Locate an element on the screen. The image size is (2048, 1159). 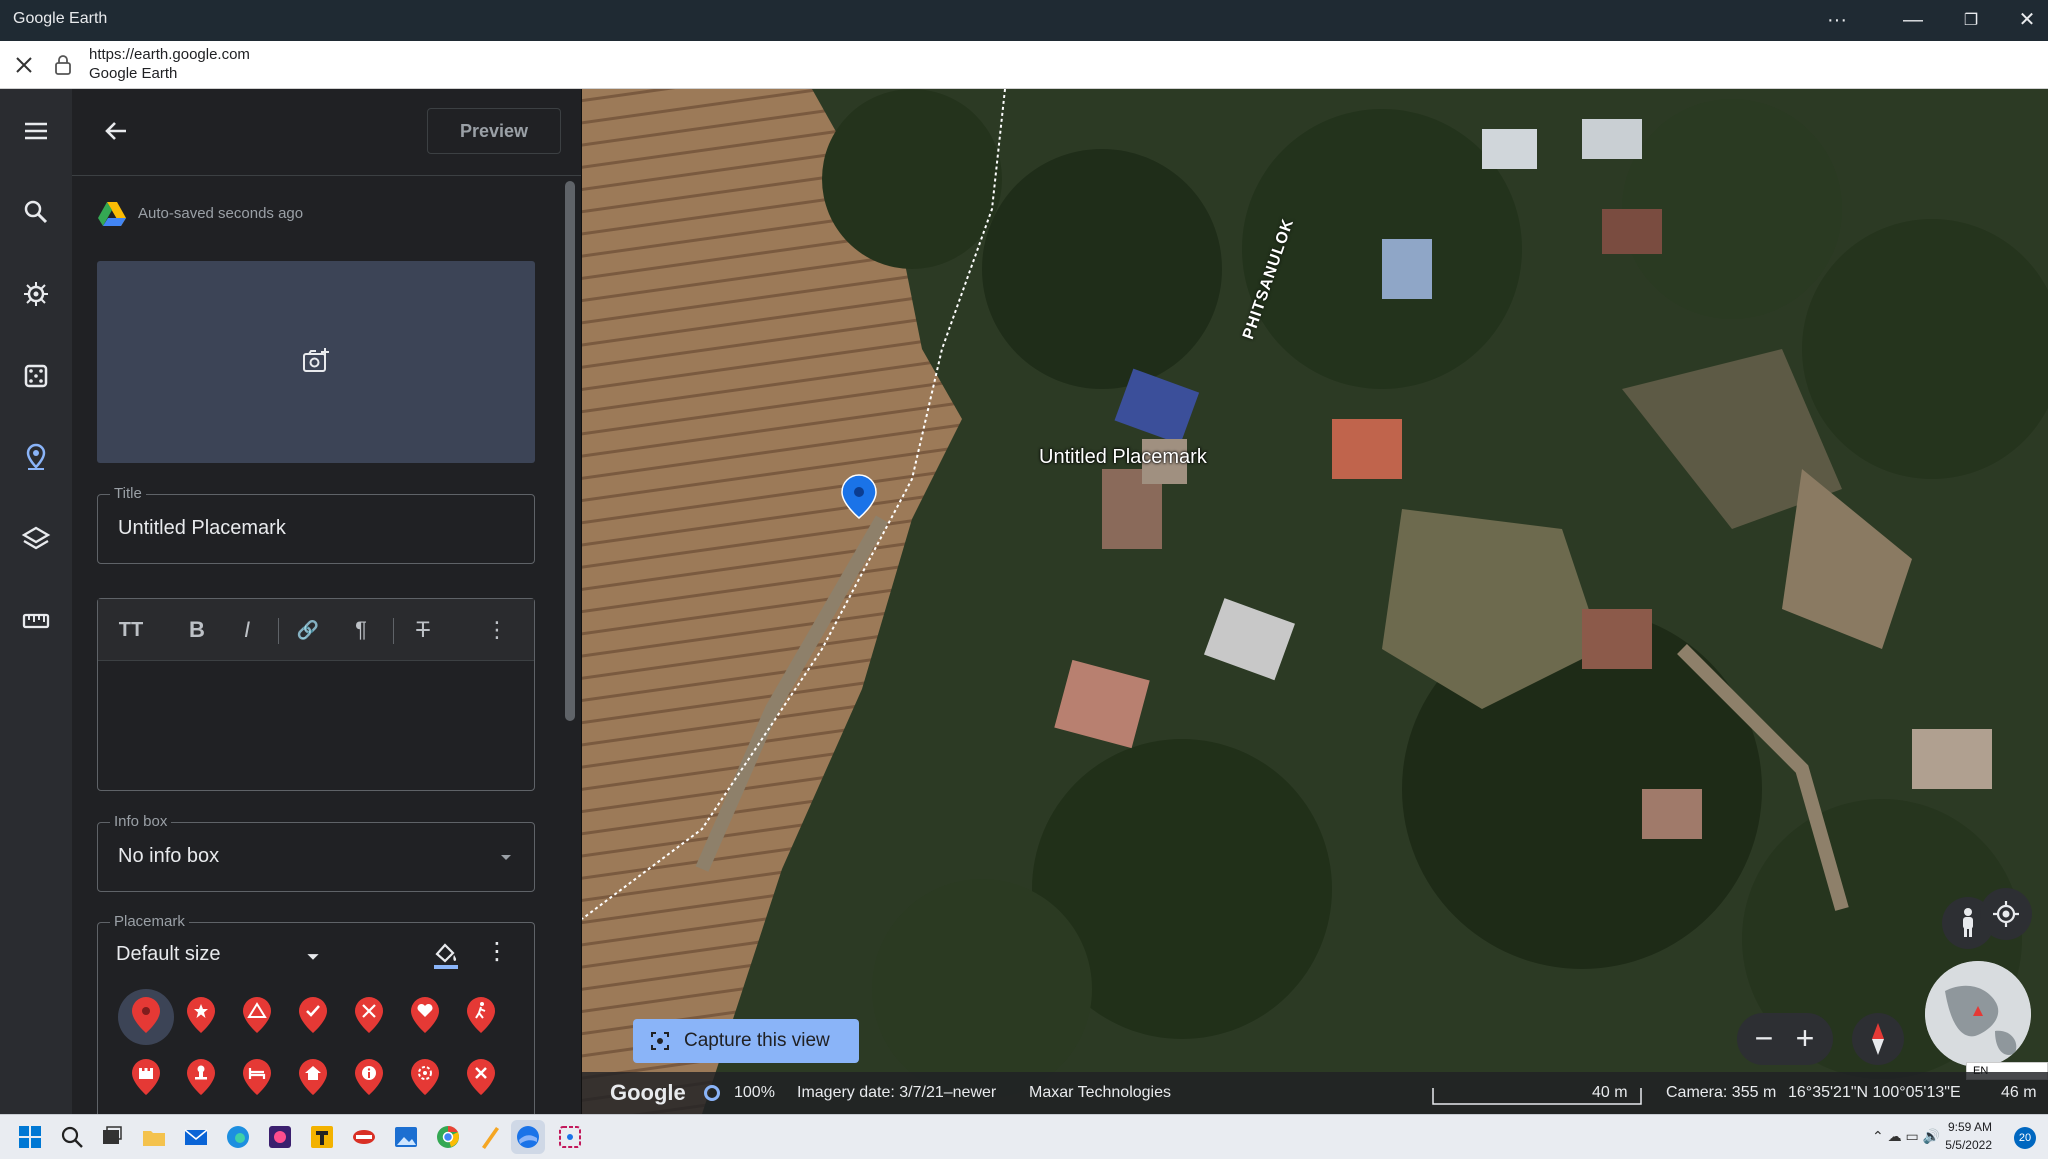
zoom-out-button: − is located at coordinates (1764, 1039).